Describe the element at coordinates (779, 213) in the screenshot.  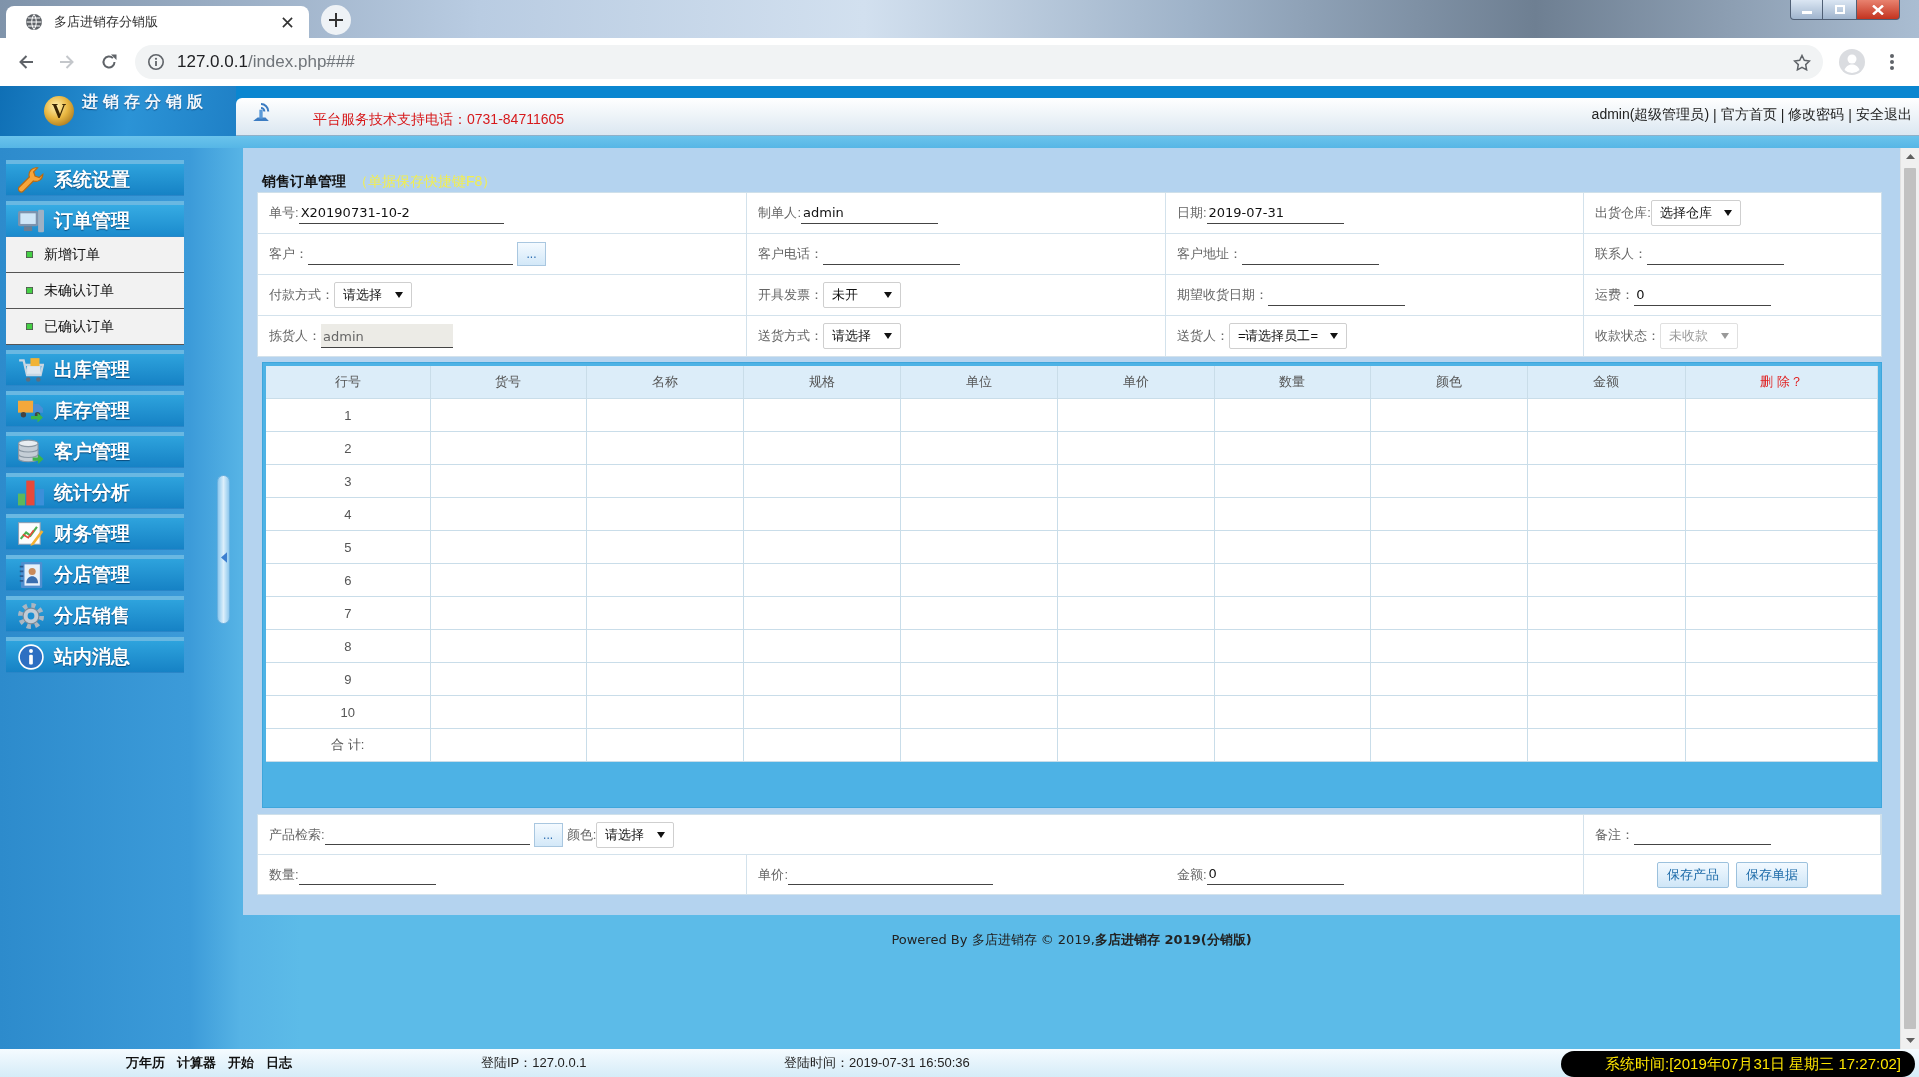
I see `field-label: 制单人:` at that location.